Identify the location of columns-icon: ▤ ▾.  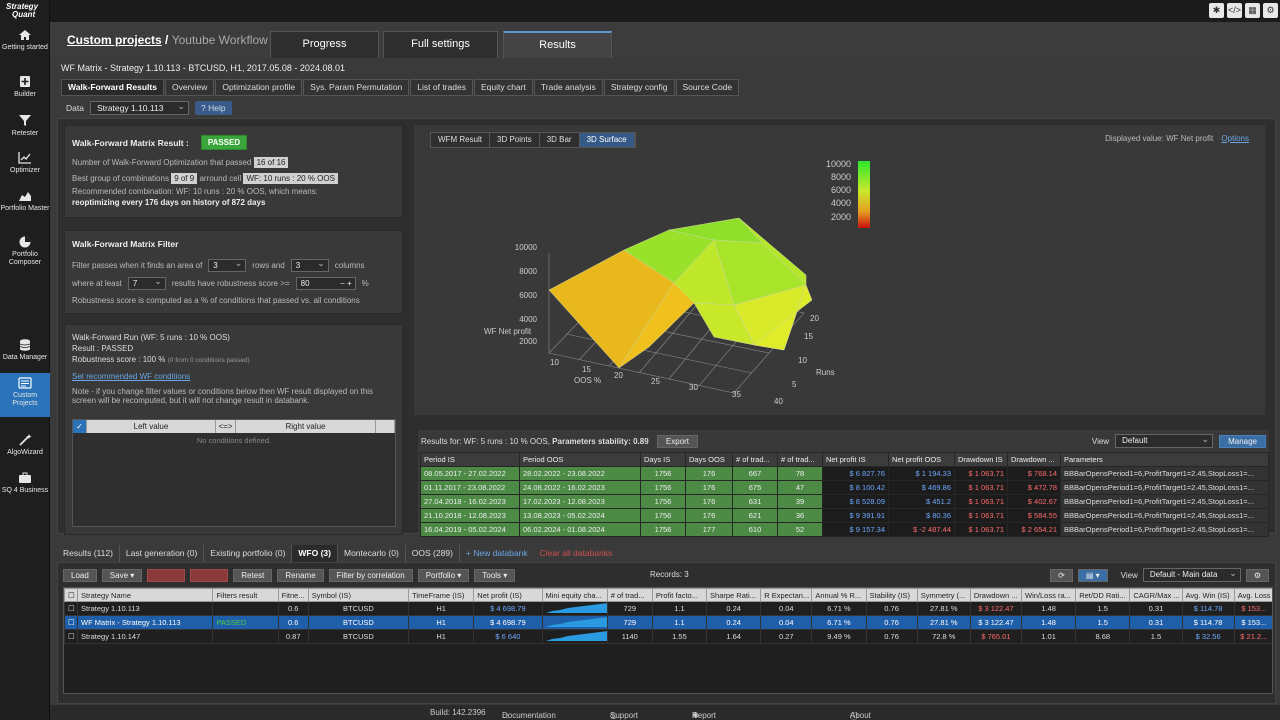
(1092, 575).